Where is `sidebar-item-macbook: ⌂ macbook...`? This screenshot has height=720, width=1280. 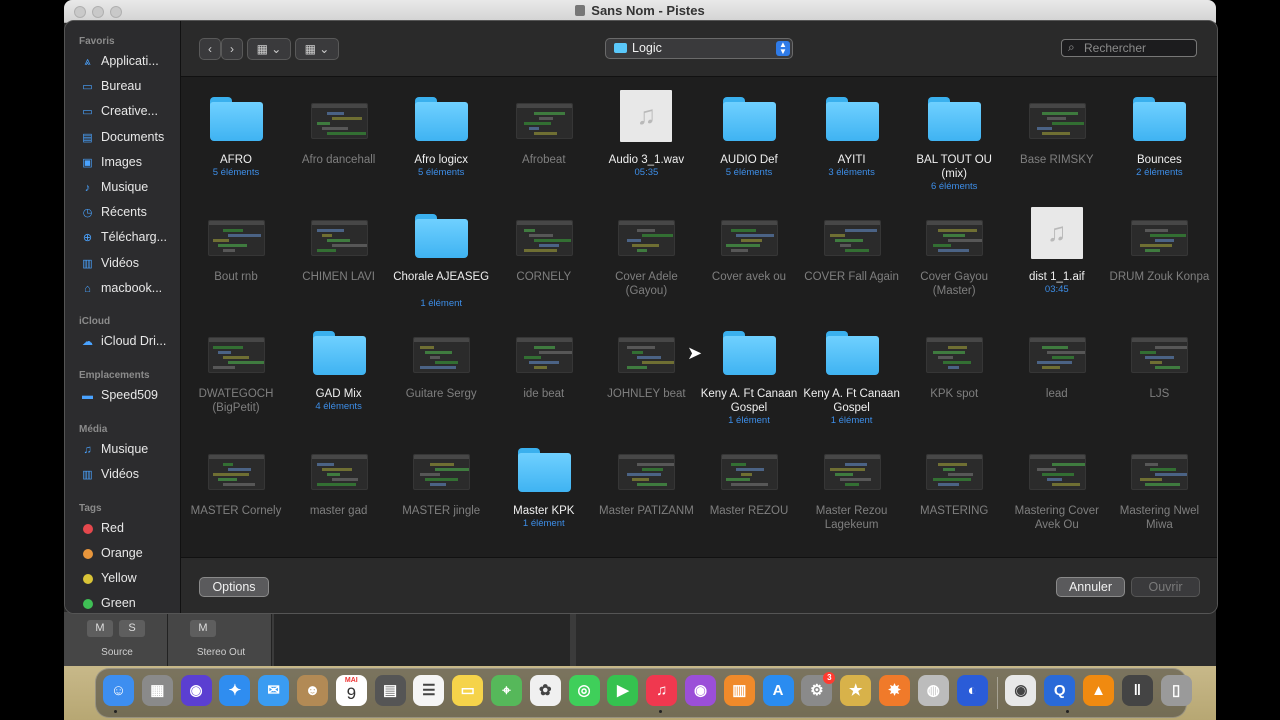
sidebar-item-macbook: ⌂ macbook... is located at coordinates (129, 290).